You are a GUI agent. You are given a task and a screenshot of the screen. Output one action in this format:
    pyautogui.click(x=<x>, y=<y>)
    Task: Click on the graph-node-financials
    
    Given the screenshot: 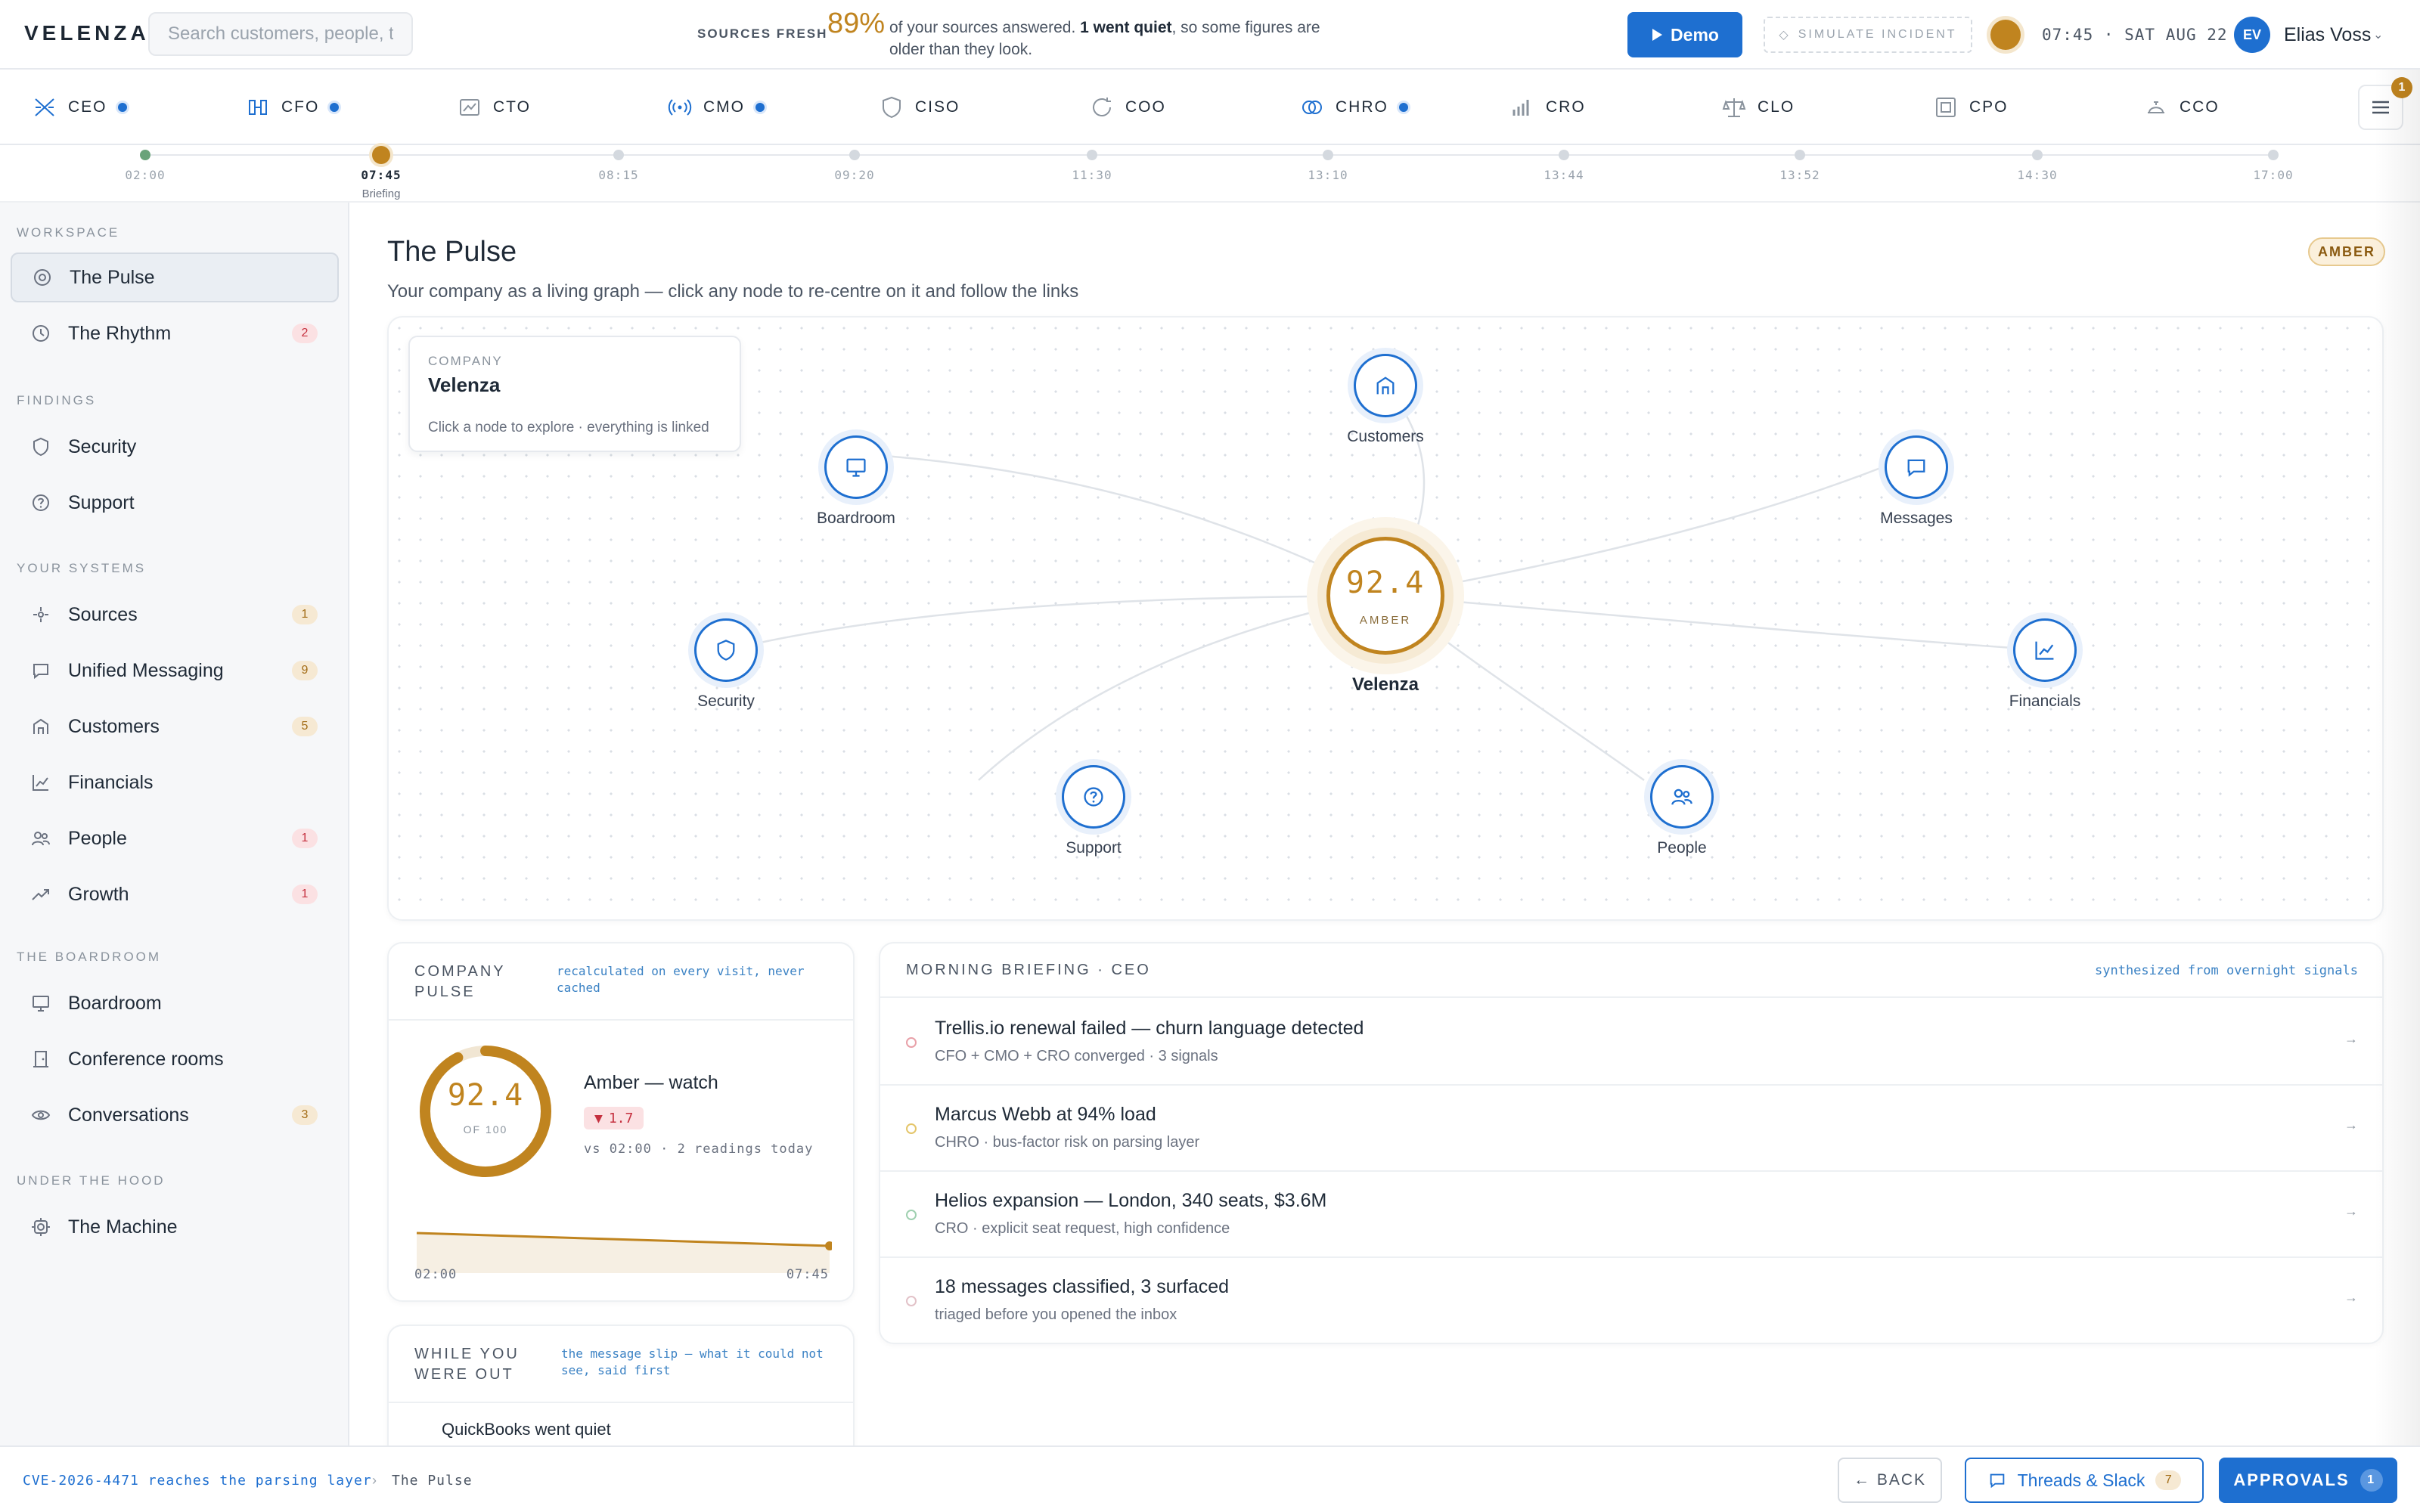 What is the action you would take?
    pyautogui.click(x=2045, y=650)
    